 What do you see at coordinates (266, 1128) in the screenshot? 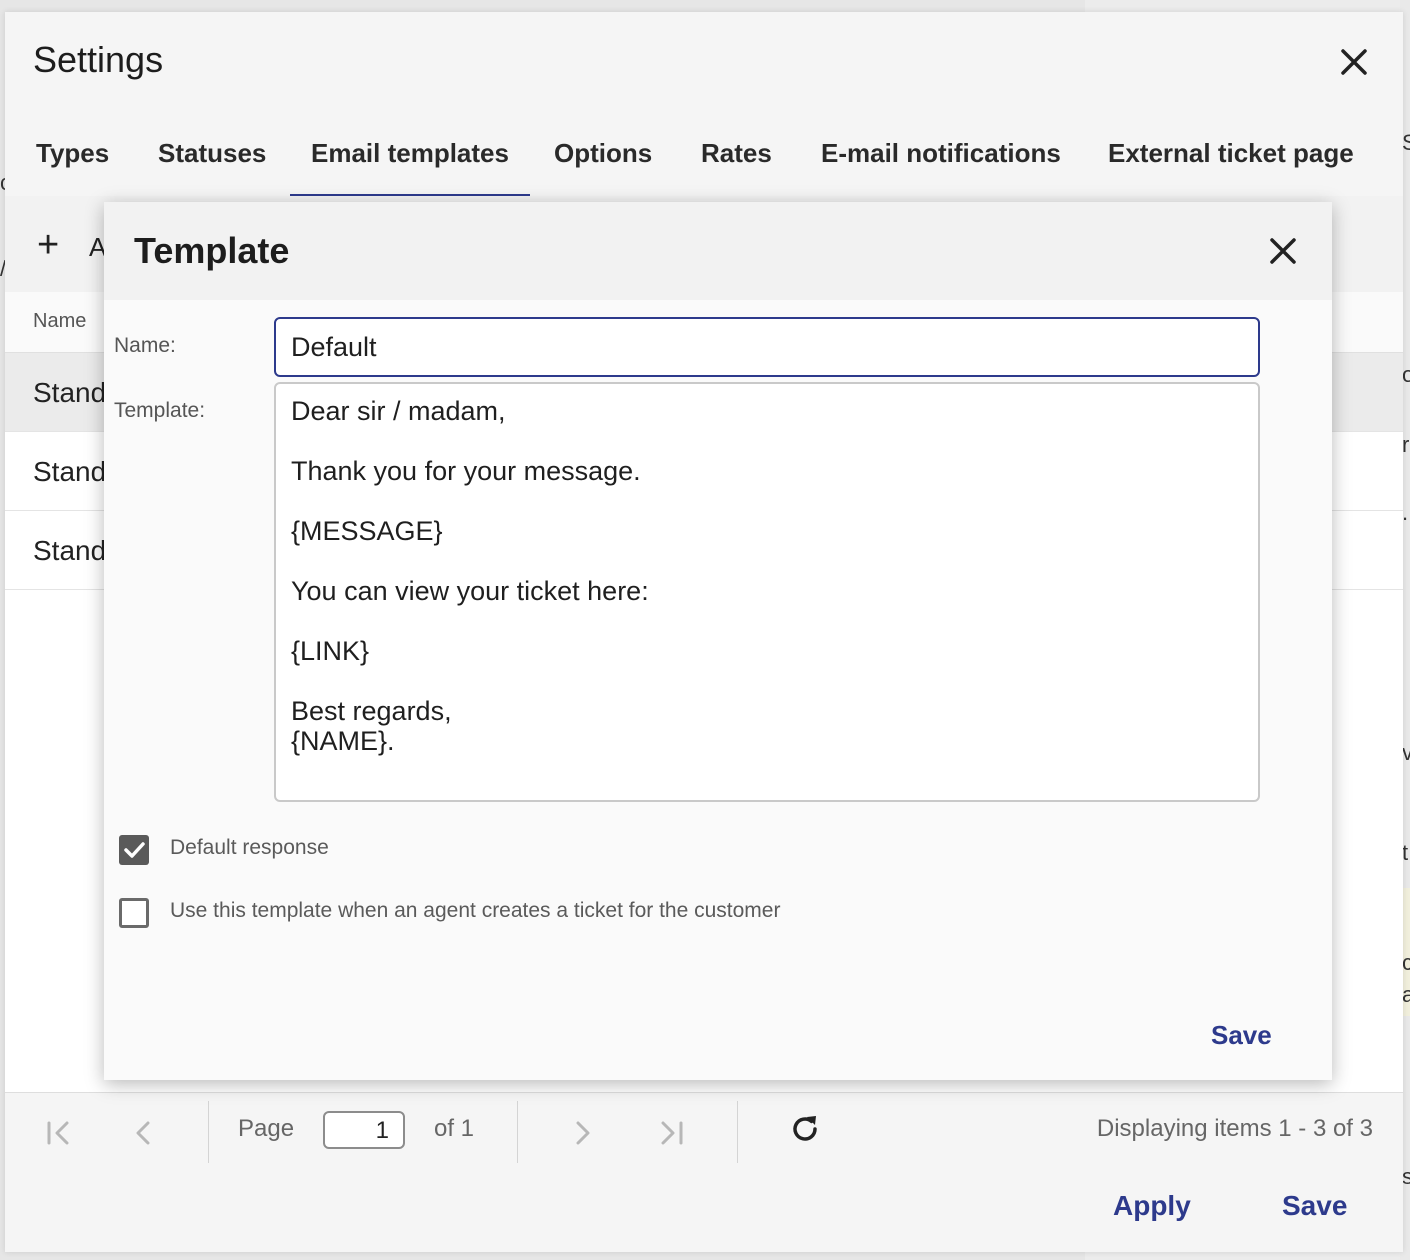
I see `page-label: Page` at bounding box center [266, 1128].